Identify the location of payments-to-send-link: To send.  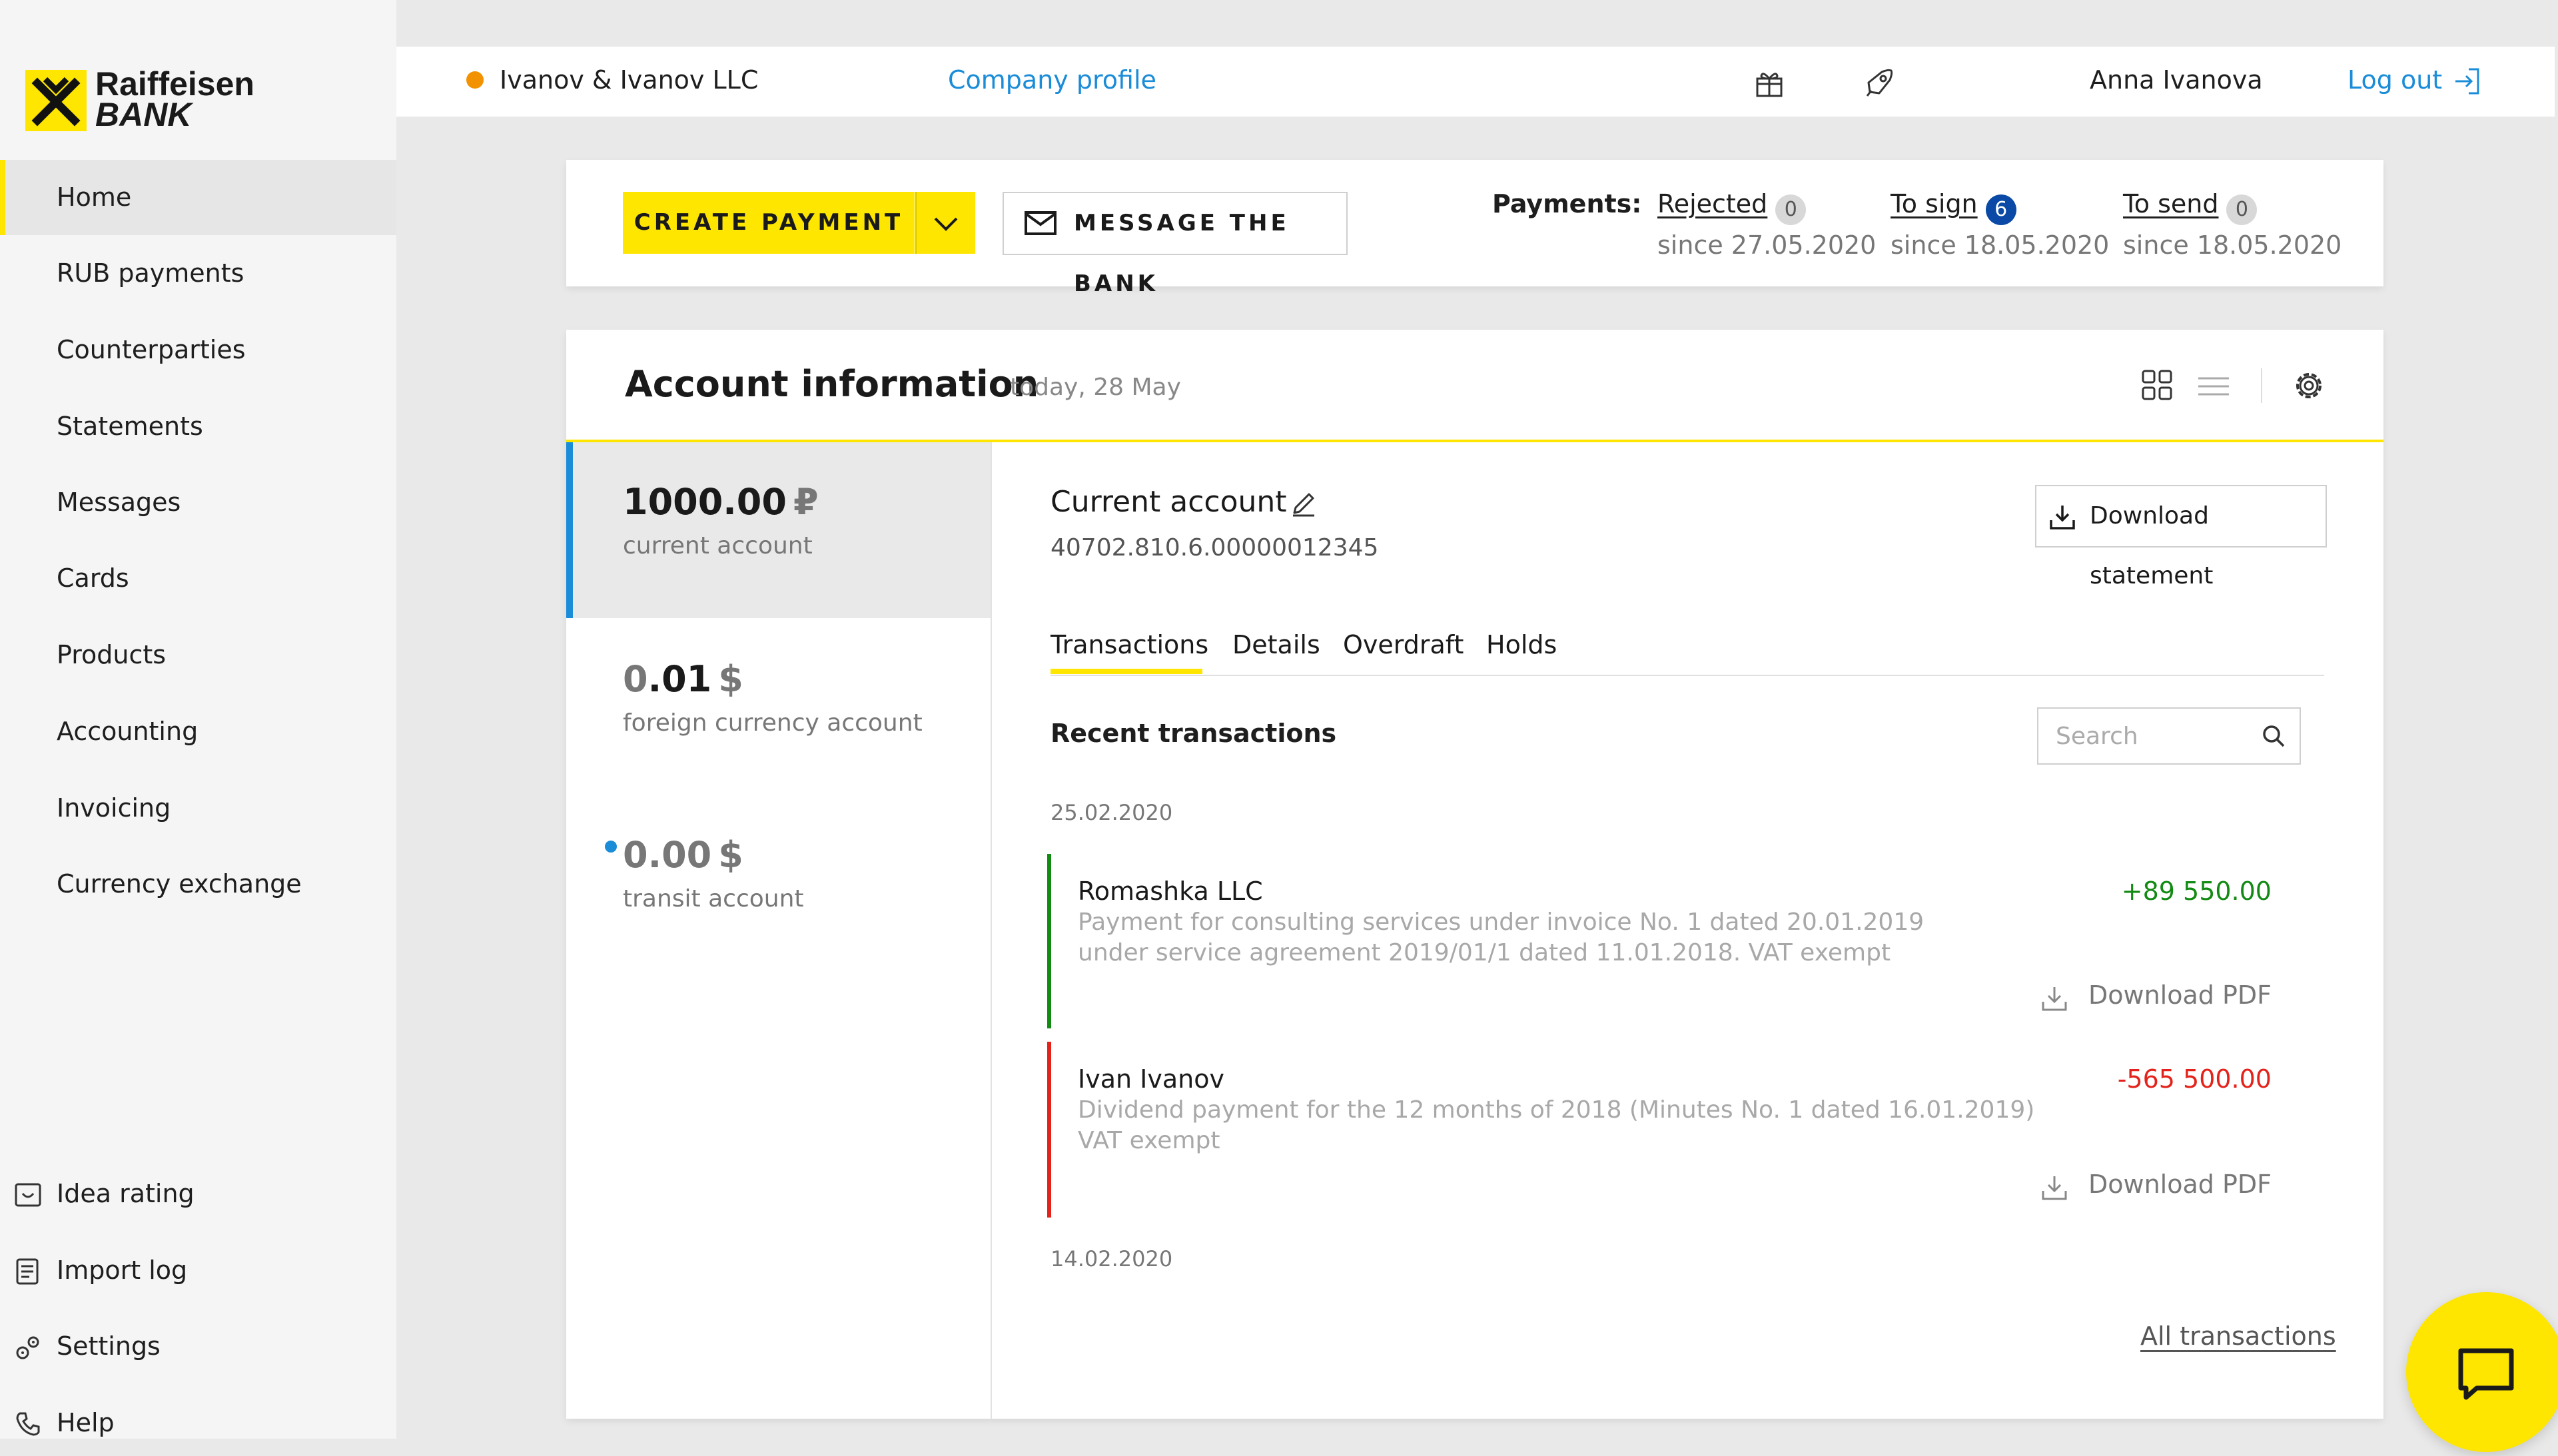
(2170, 204).